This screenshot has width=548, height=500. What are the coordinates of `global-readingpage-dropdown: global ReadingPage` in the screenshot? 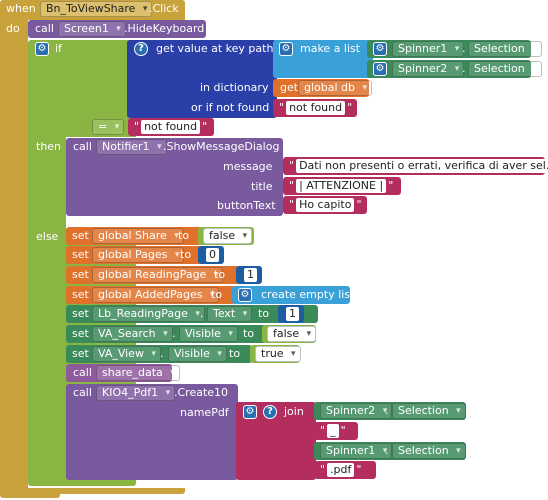 It's located at (158, 275).